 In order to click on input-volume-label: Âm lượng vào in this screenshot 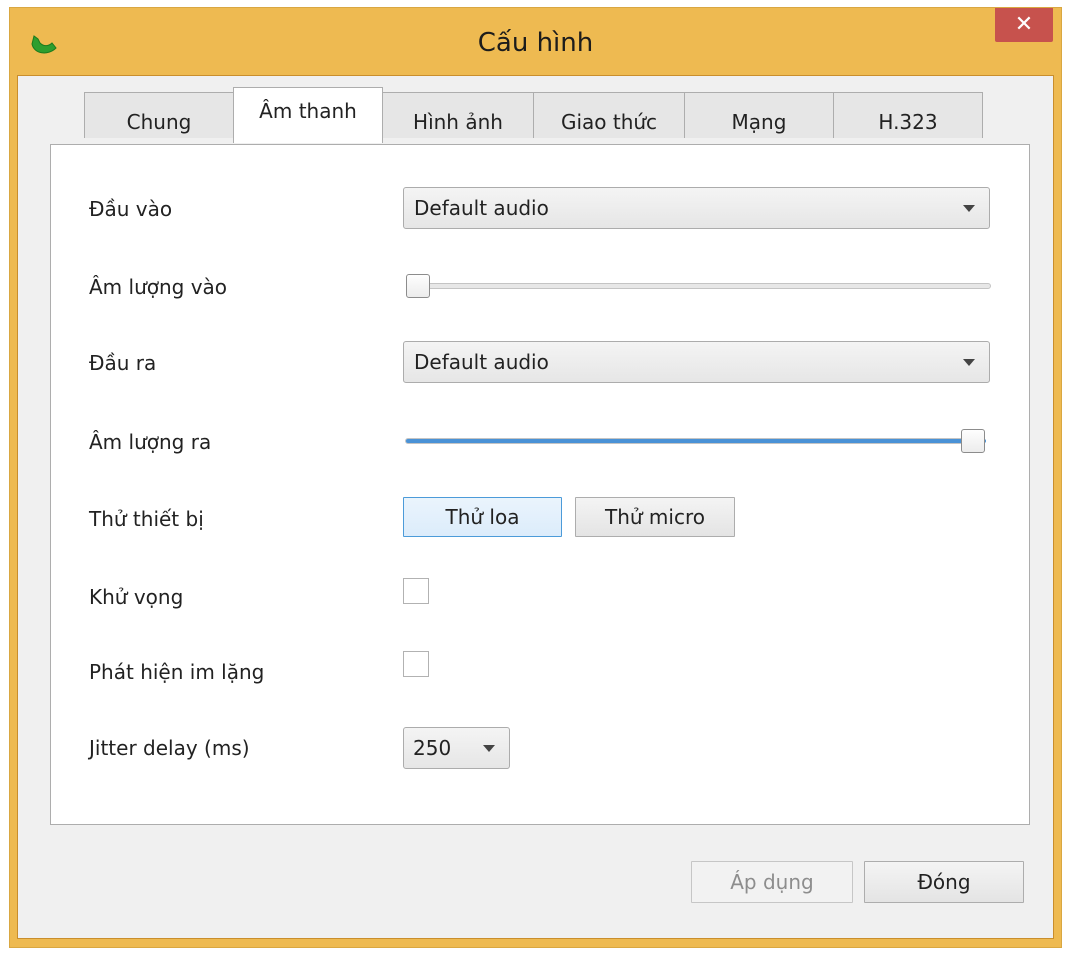, I will do `click(158, 287)`.